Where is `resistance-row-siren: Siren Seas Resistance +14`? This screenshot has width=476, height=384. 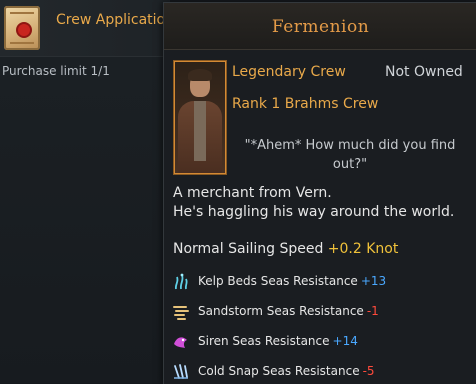 resistance-row-siren: Siren Seas Resistance +14 is located at coordinates (321, 342).